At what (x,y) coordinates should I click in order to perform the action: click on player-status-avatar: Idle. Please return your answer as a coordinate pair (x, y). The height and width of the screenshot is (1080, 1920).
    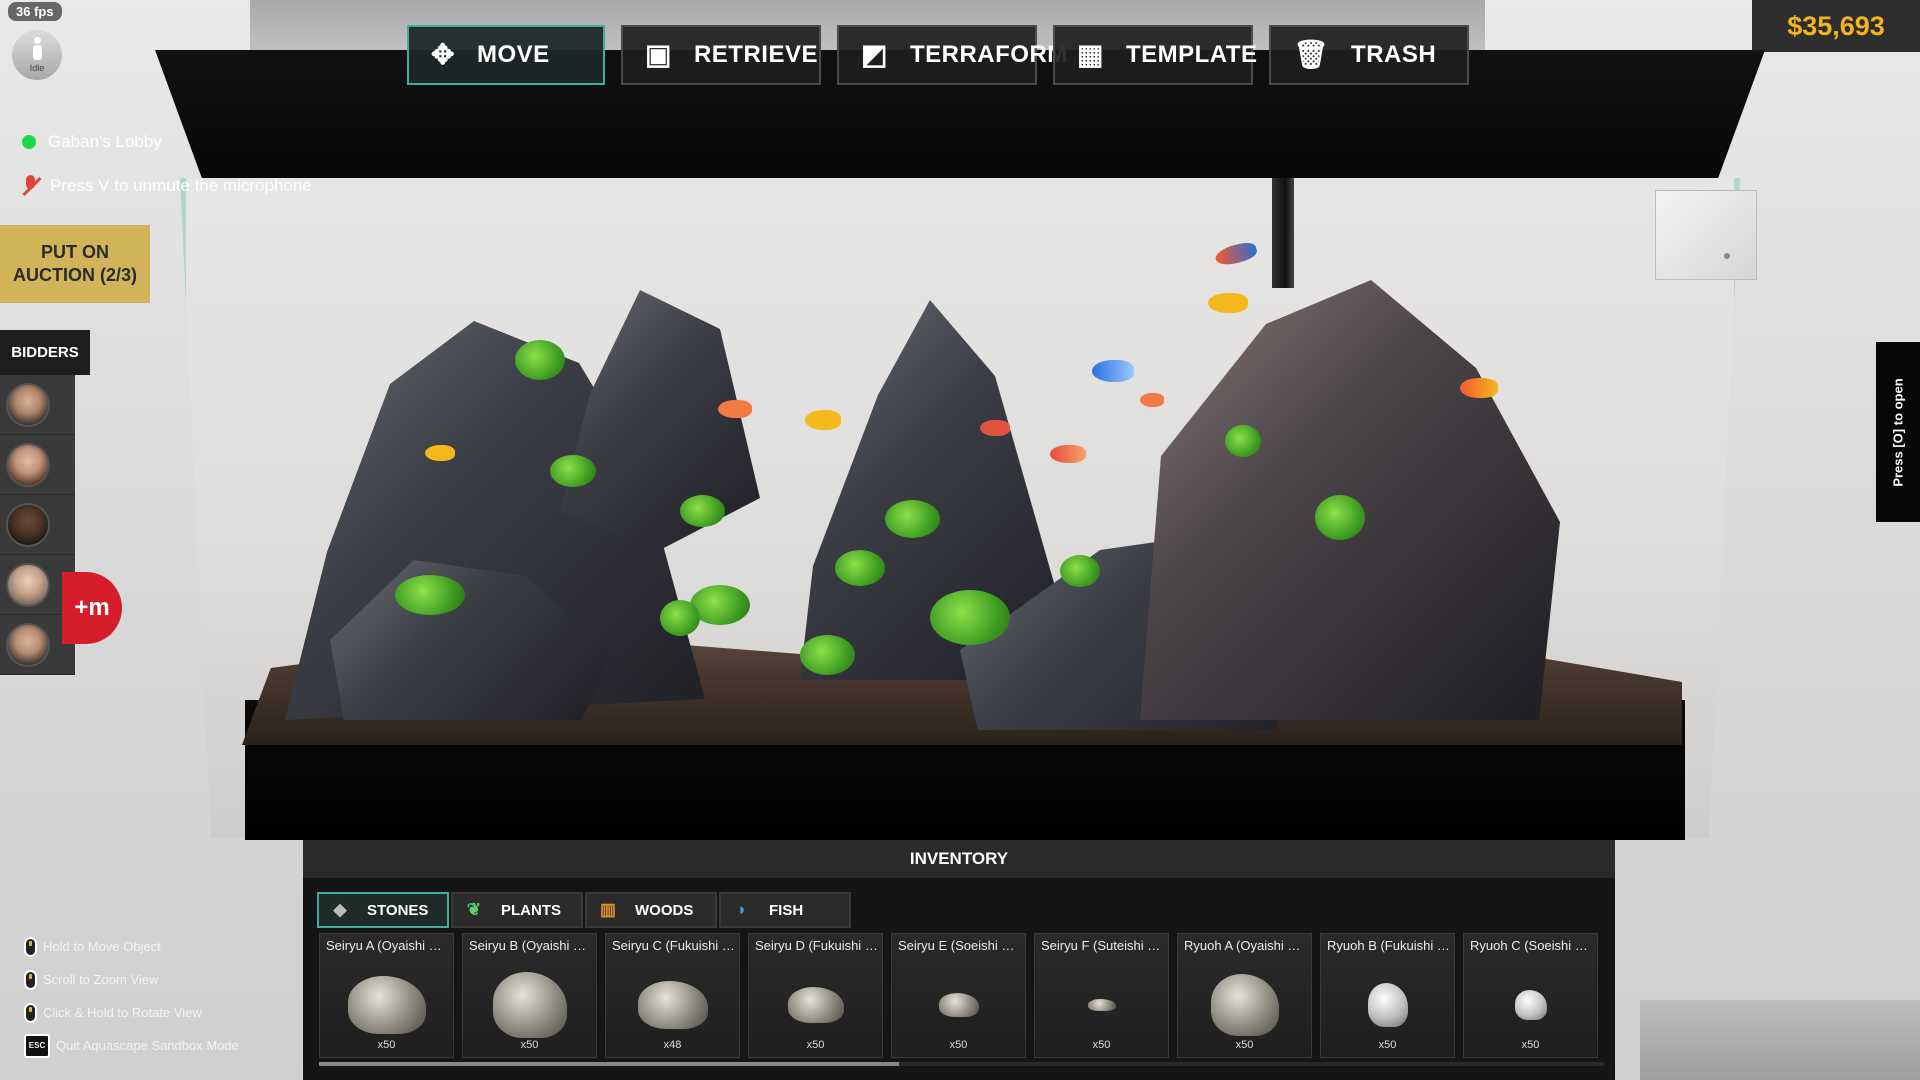
    Looking at the image, I should click on (37, 55).